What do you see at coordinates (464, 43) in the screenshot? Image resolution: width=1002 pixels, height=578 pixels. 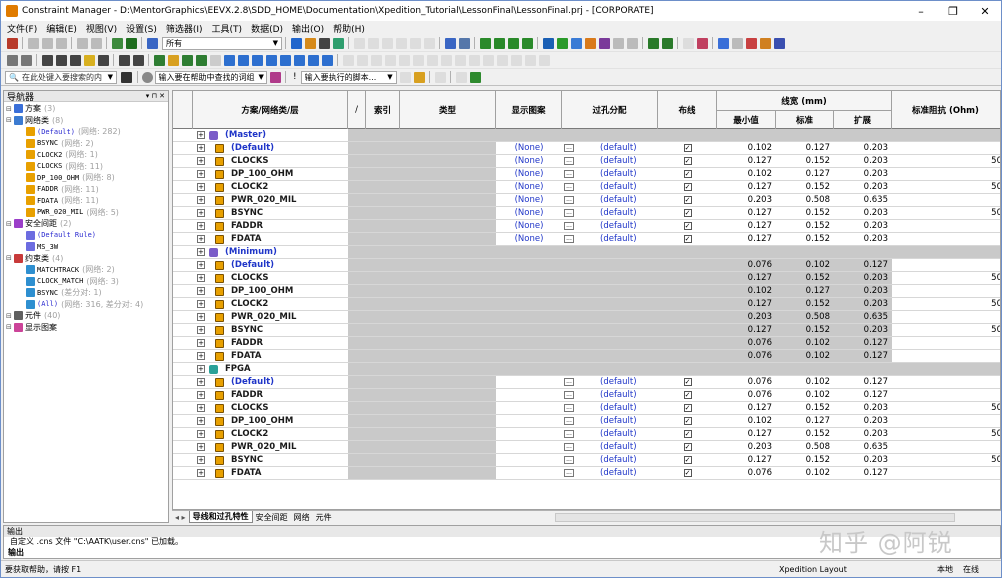 I see `window-icon` at bounding box center [464, 43].